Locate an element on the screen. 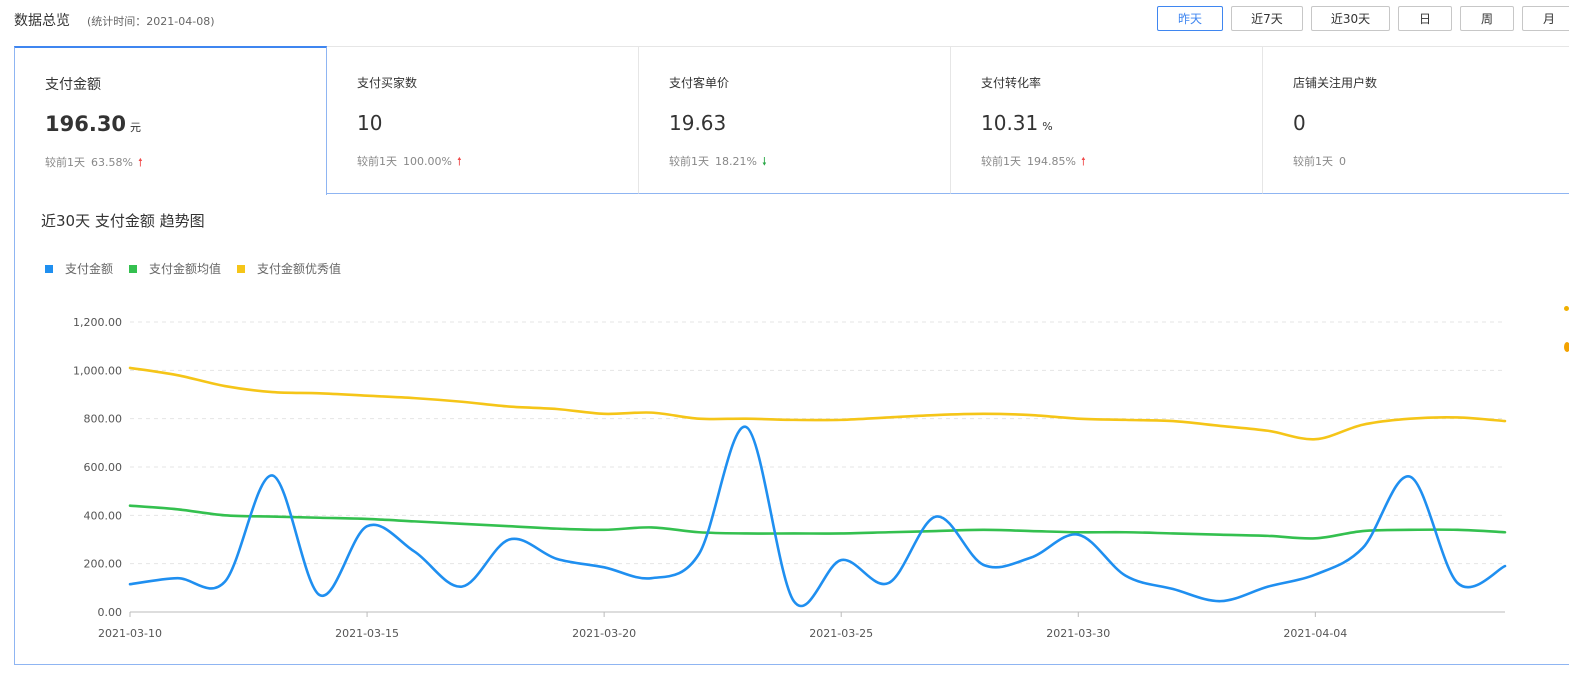 Image resolution: width=1569 pixels, height=675 pixels. y-tick-label: 600.00 is located at coordinates (103, 467).